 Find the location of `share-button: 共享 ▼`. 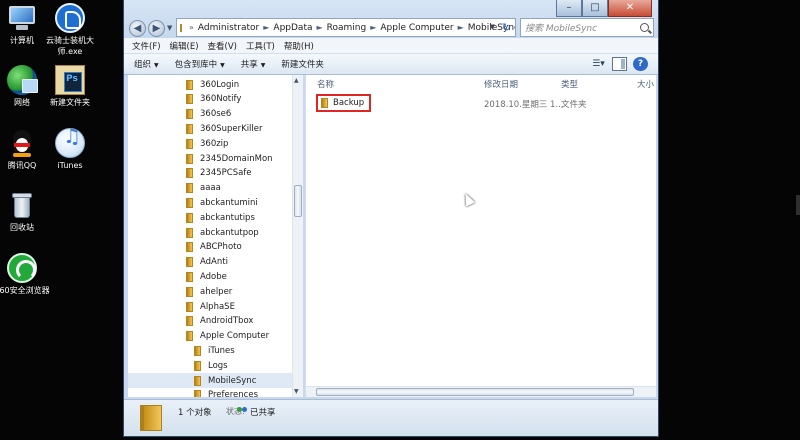

share-button: 共享 ▼ is located at coordinates (253, 64).